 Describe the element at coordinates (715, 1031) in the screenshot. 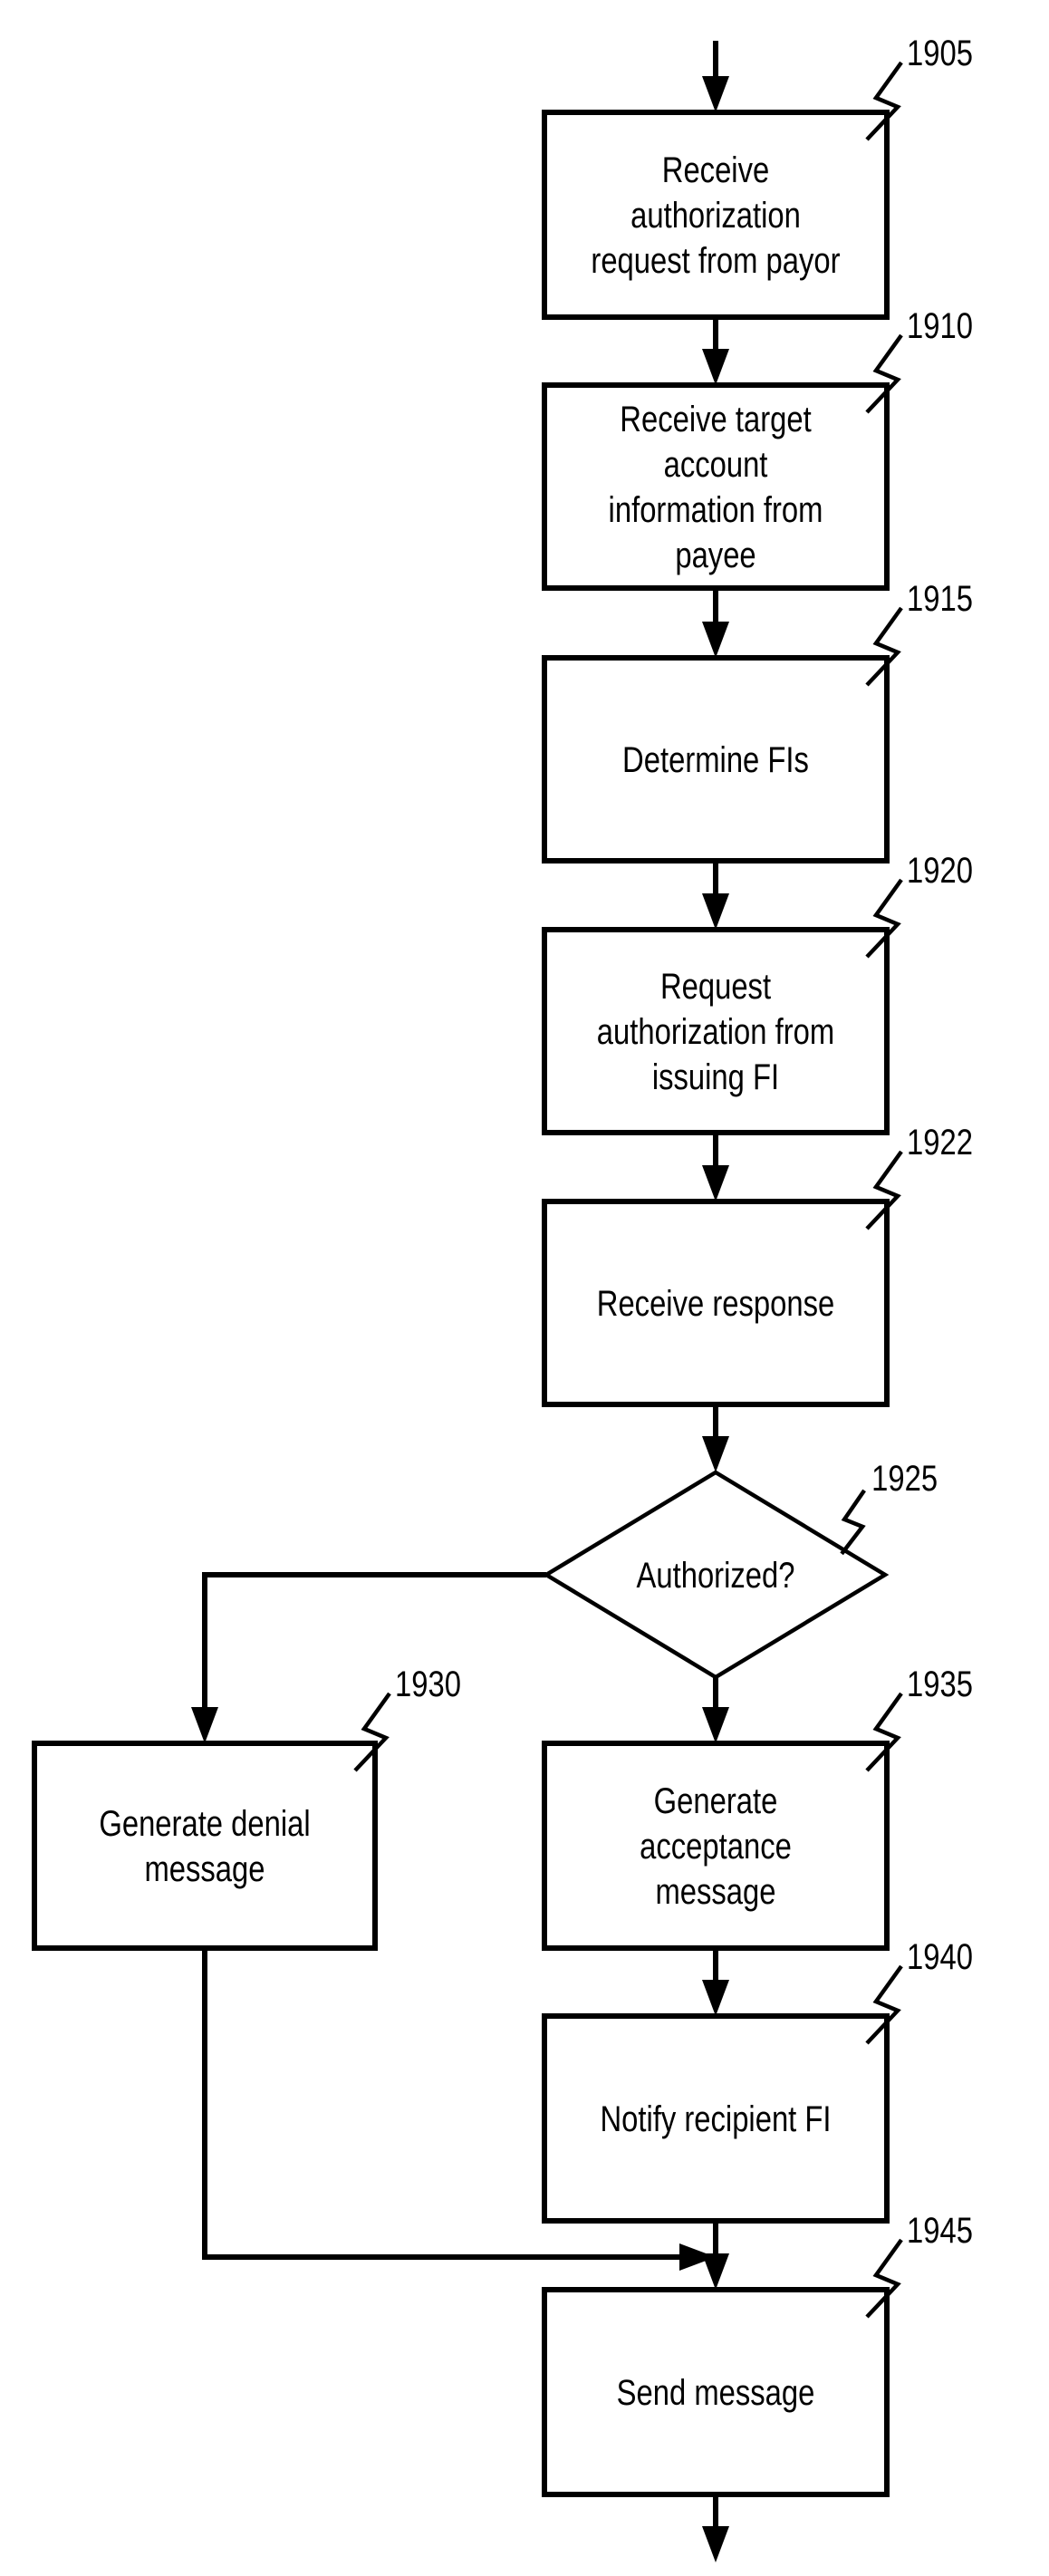

I see `step-label-line: authorization from` at that location.